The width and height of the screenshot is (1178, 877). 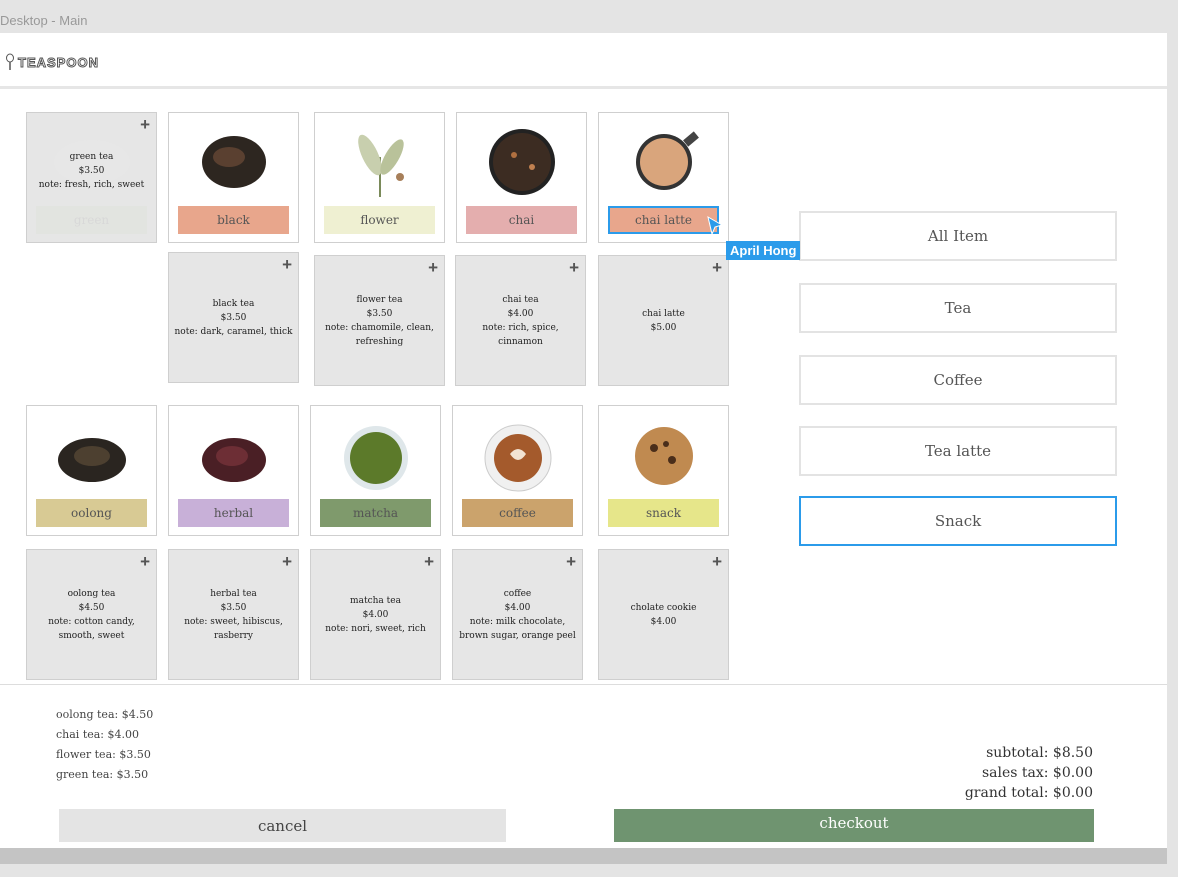 I want to click on collaborator-cursor-label: April Hong, so click(x=763, y=250).